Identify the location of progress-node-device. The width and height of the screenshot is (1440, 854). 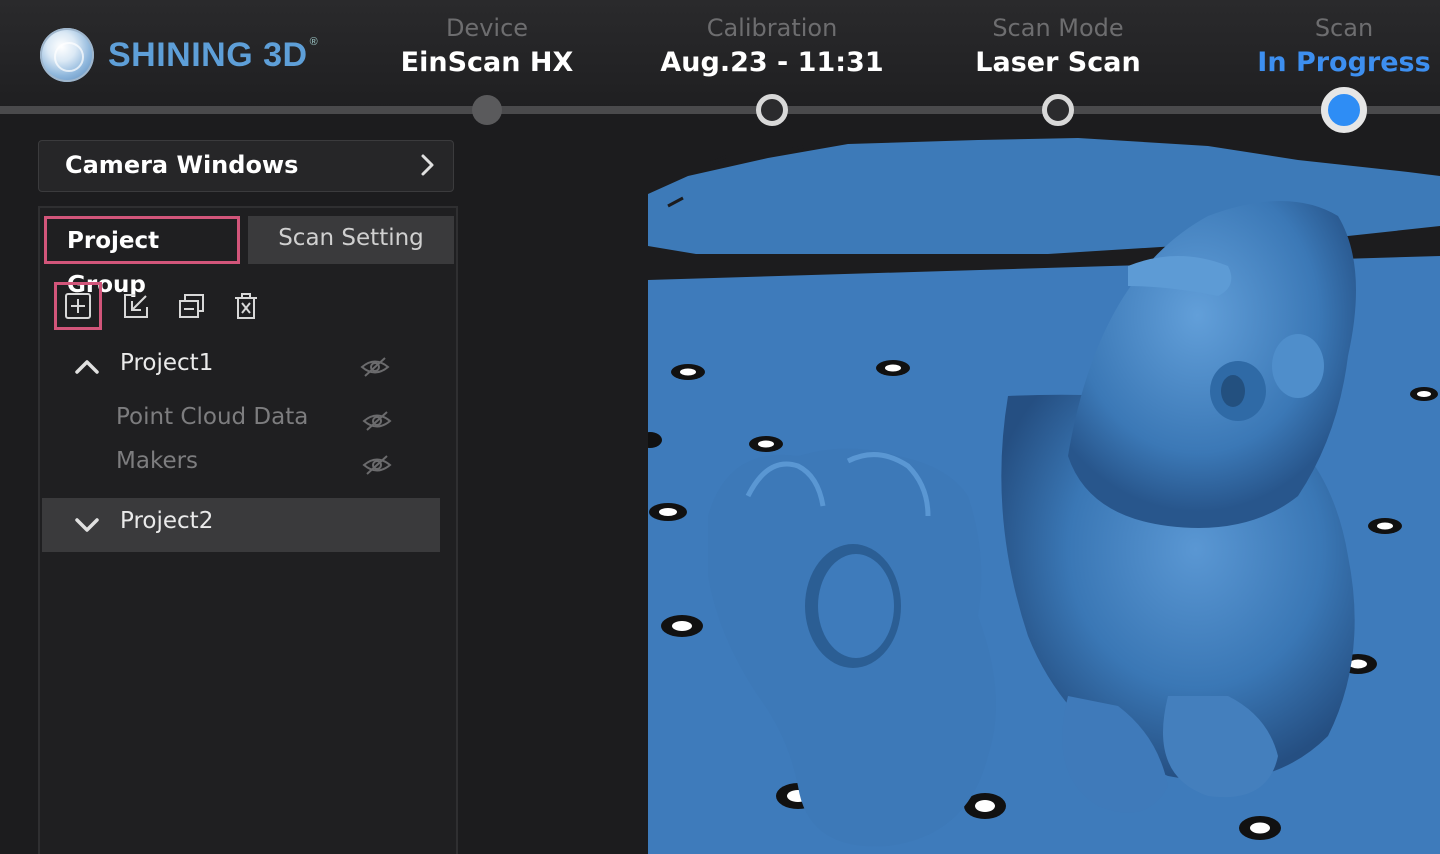
(487, 110).